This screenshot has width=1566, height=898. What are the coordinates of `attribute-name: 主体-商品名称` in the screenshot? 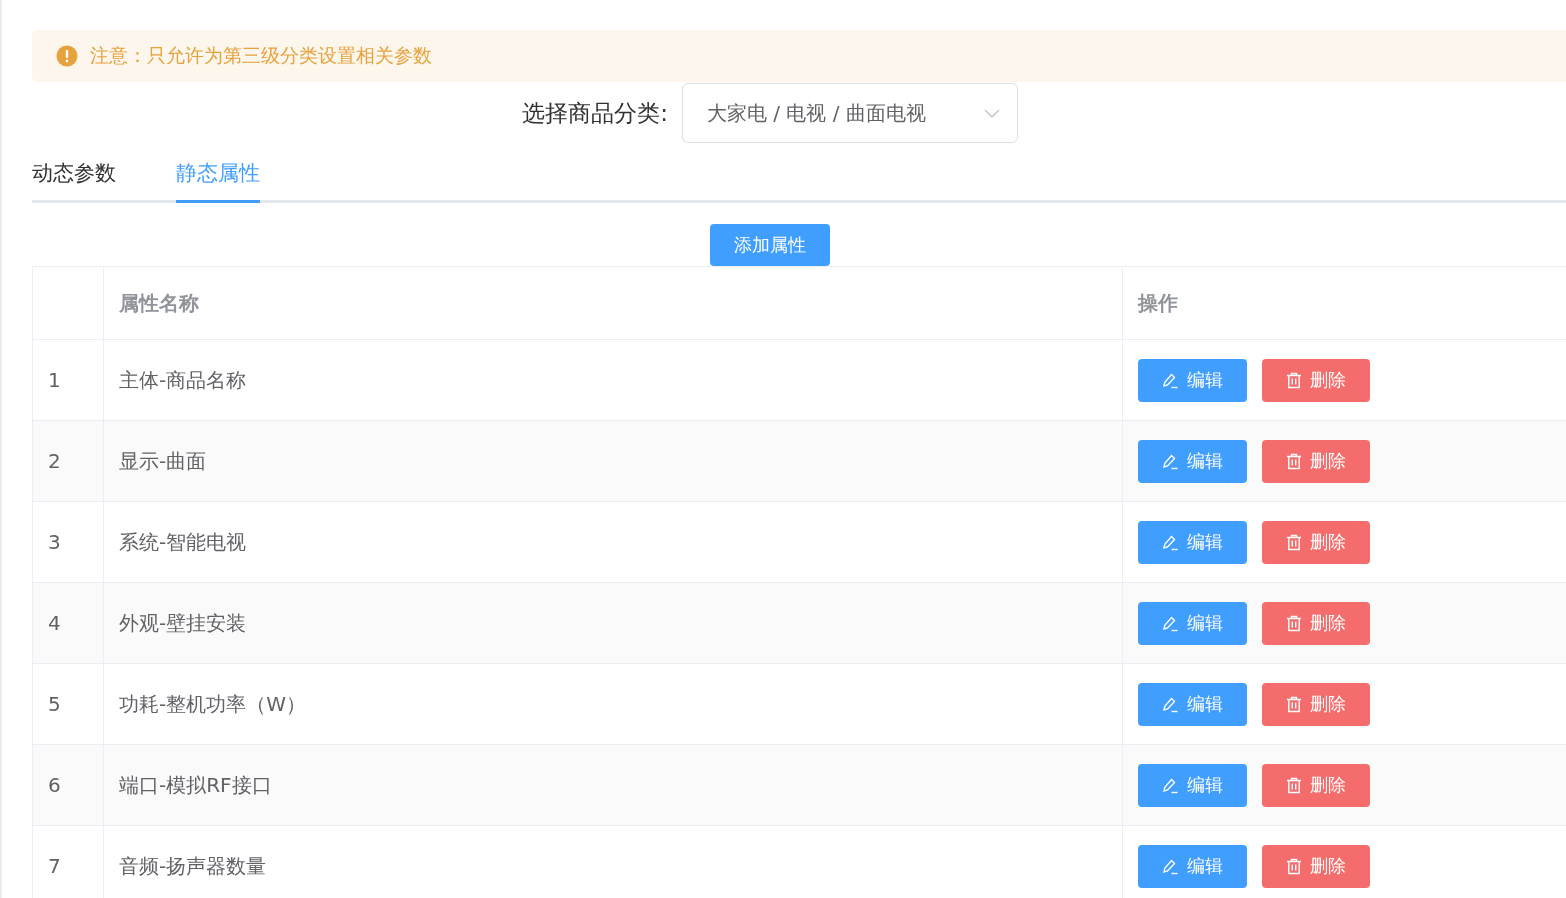 It's located at (613, 380).